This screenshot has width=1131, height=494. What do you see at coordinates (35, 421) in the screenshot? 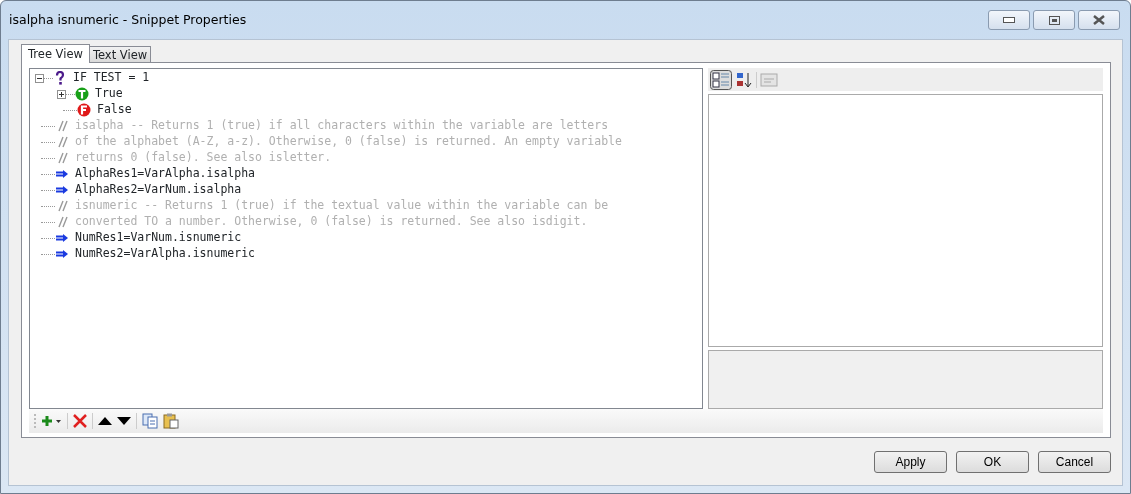
I see `grip-icon` at bounding box center [35, 421].